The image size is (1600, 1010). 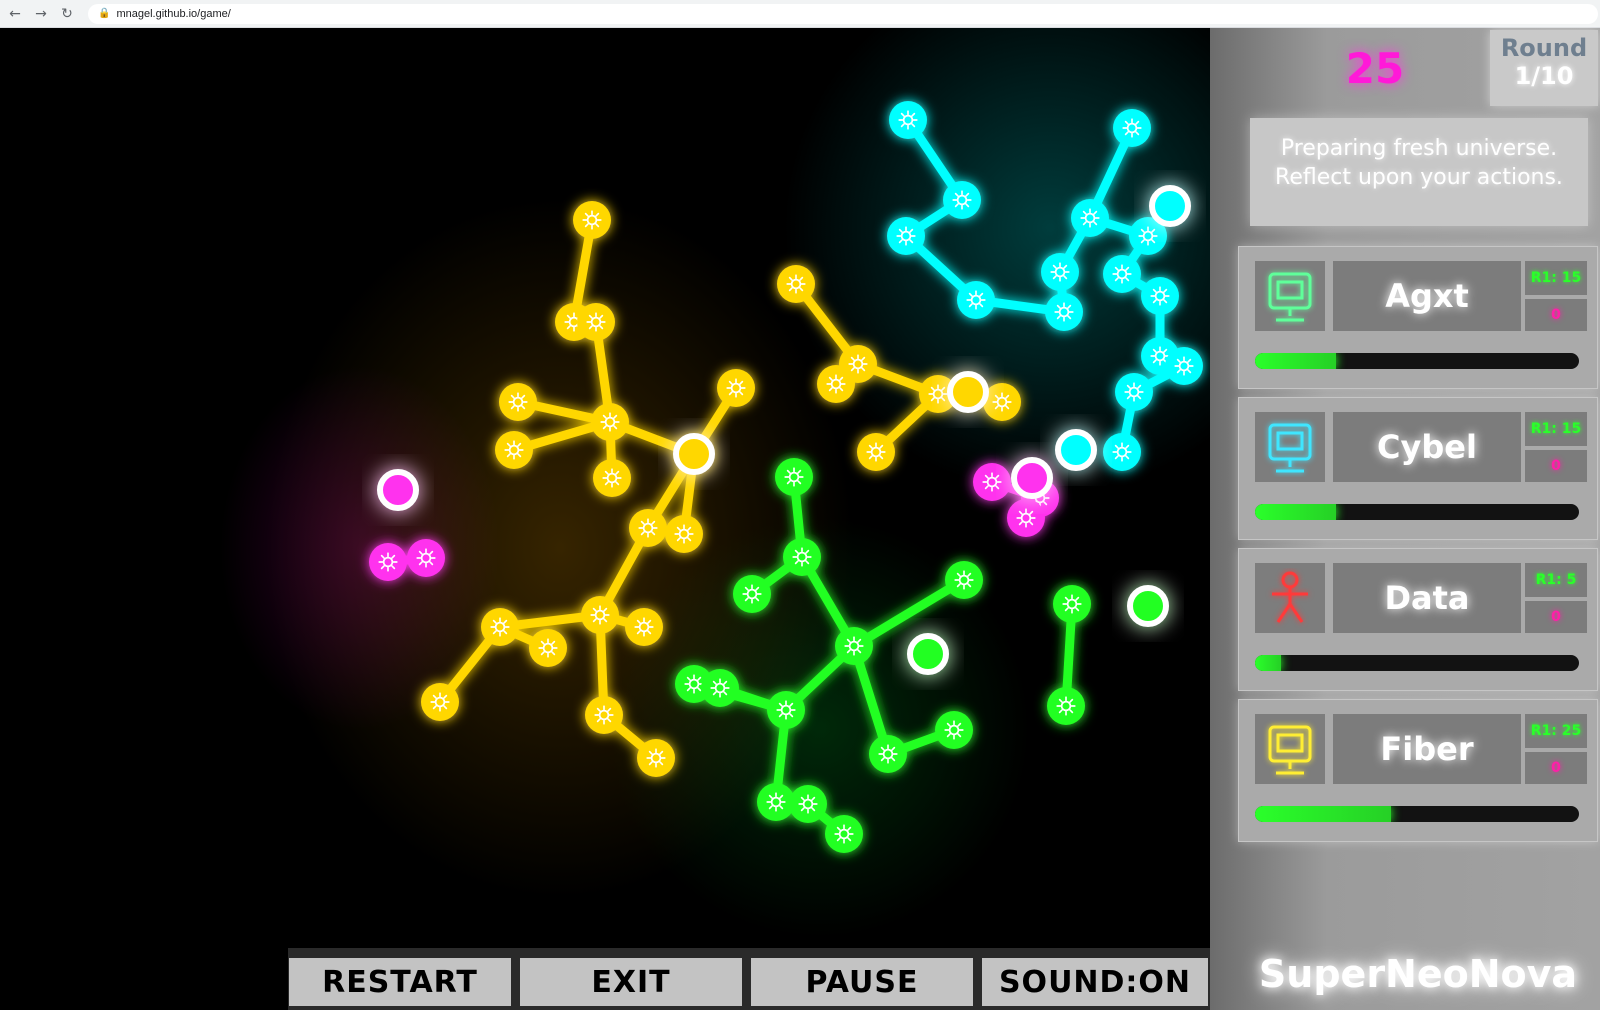 I want to click on score-value: 25, so click(x=1375, y=68).